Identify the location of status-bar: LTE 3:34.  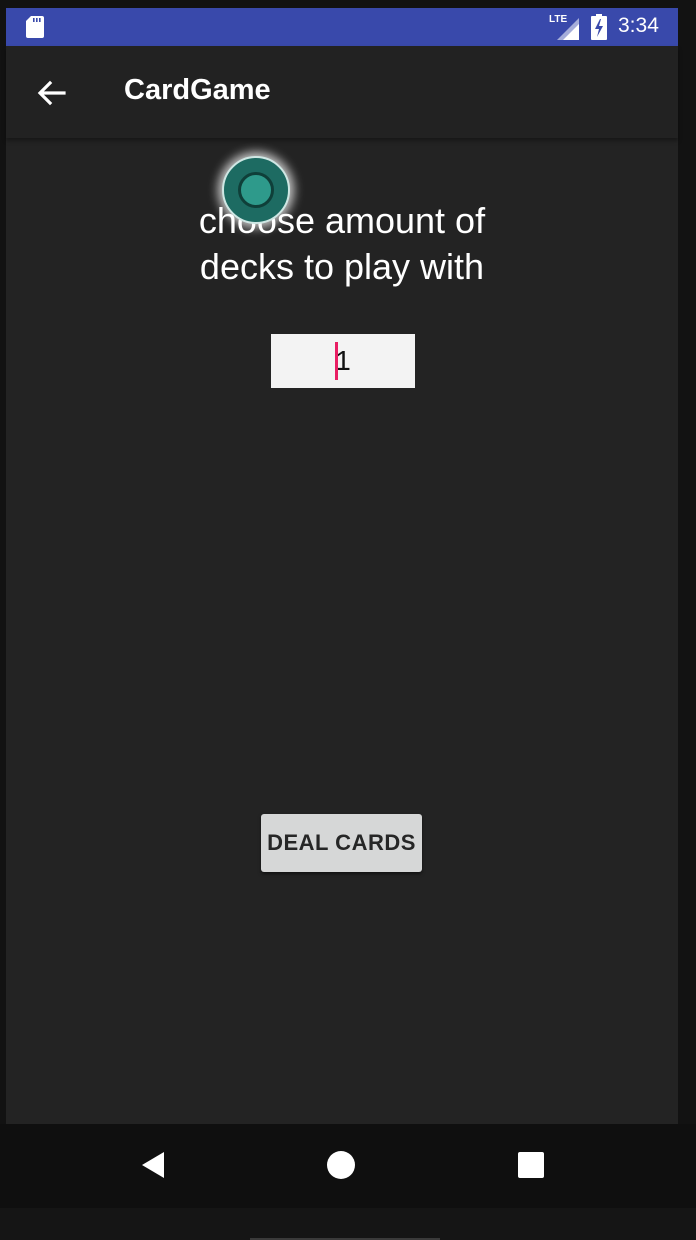
(342, 27).